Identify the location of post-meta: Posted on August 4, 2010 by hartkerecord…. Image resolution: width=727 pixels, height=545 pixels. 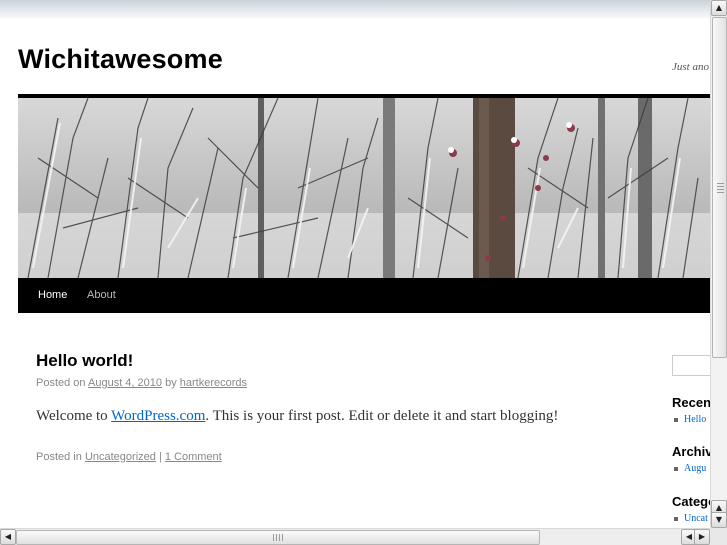
(141, 383).